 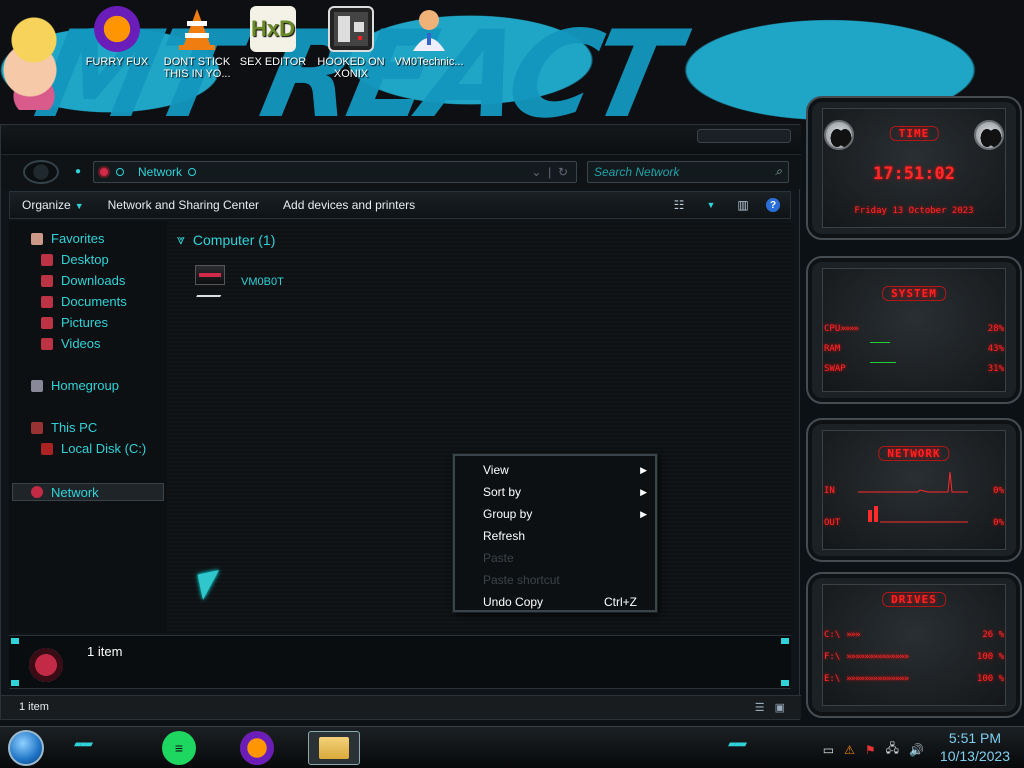 I want to click on menu-item-label: View, so click(x=496, y=470).